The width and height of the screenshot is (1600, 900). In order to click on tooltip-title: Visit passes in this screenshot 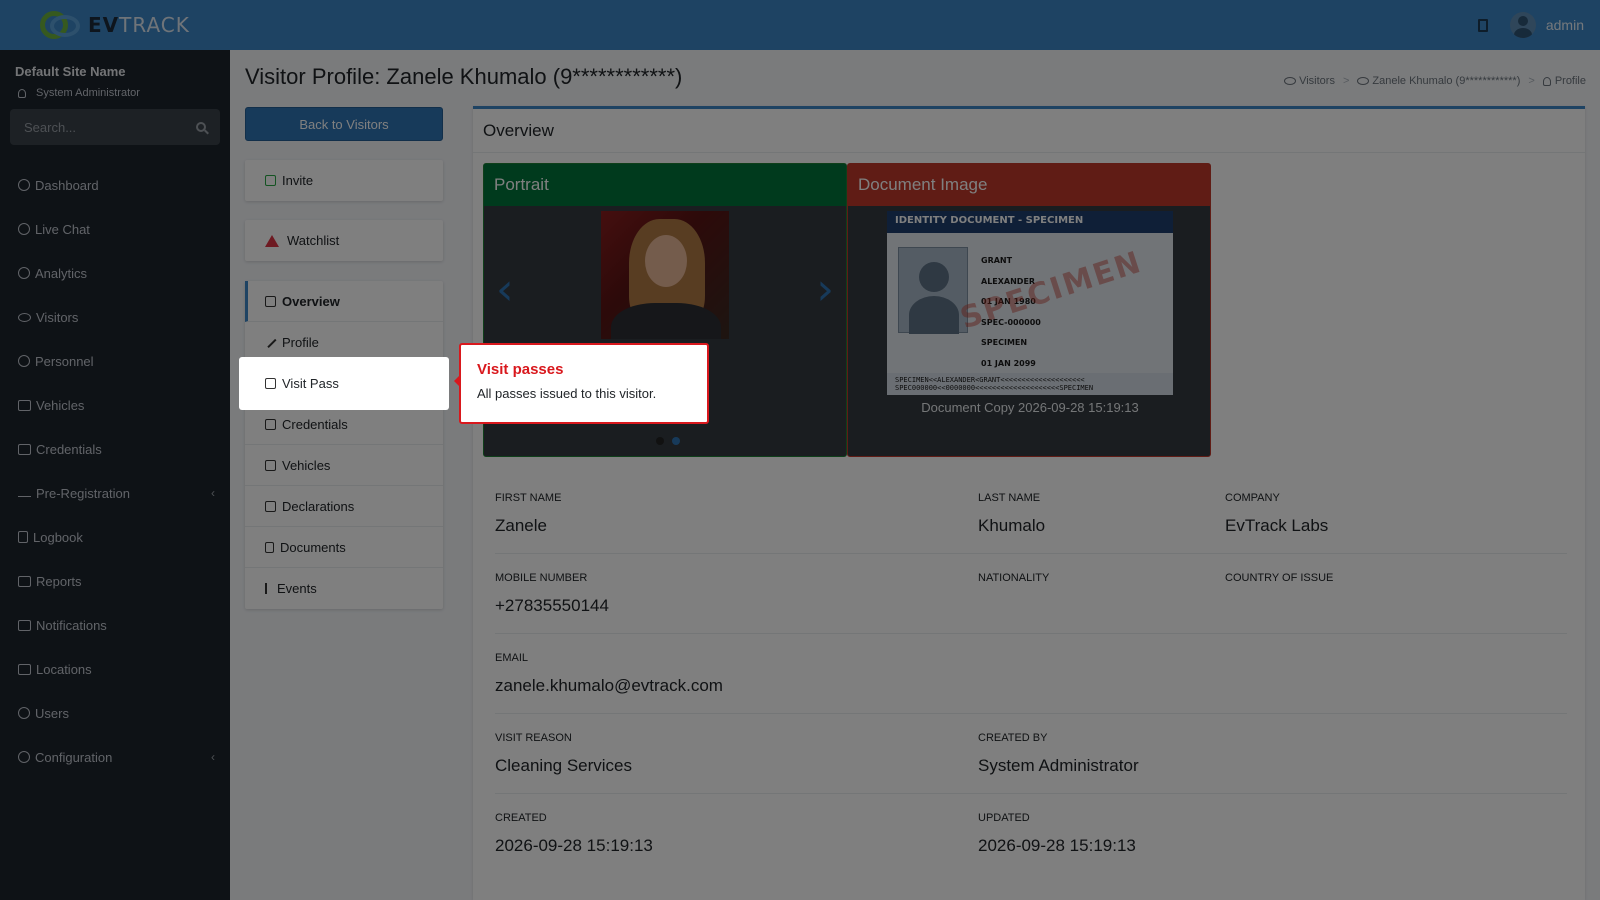, I will do `click(520, 369)`.